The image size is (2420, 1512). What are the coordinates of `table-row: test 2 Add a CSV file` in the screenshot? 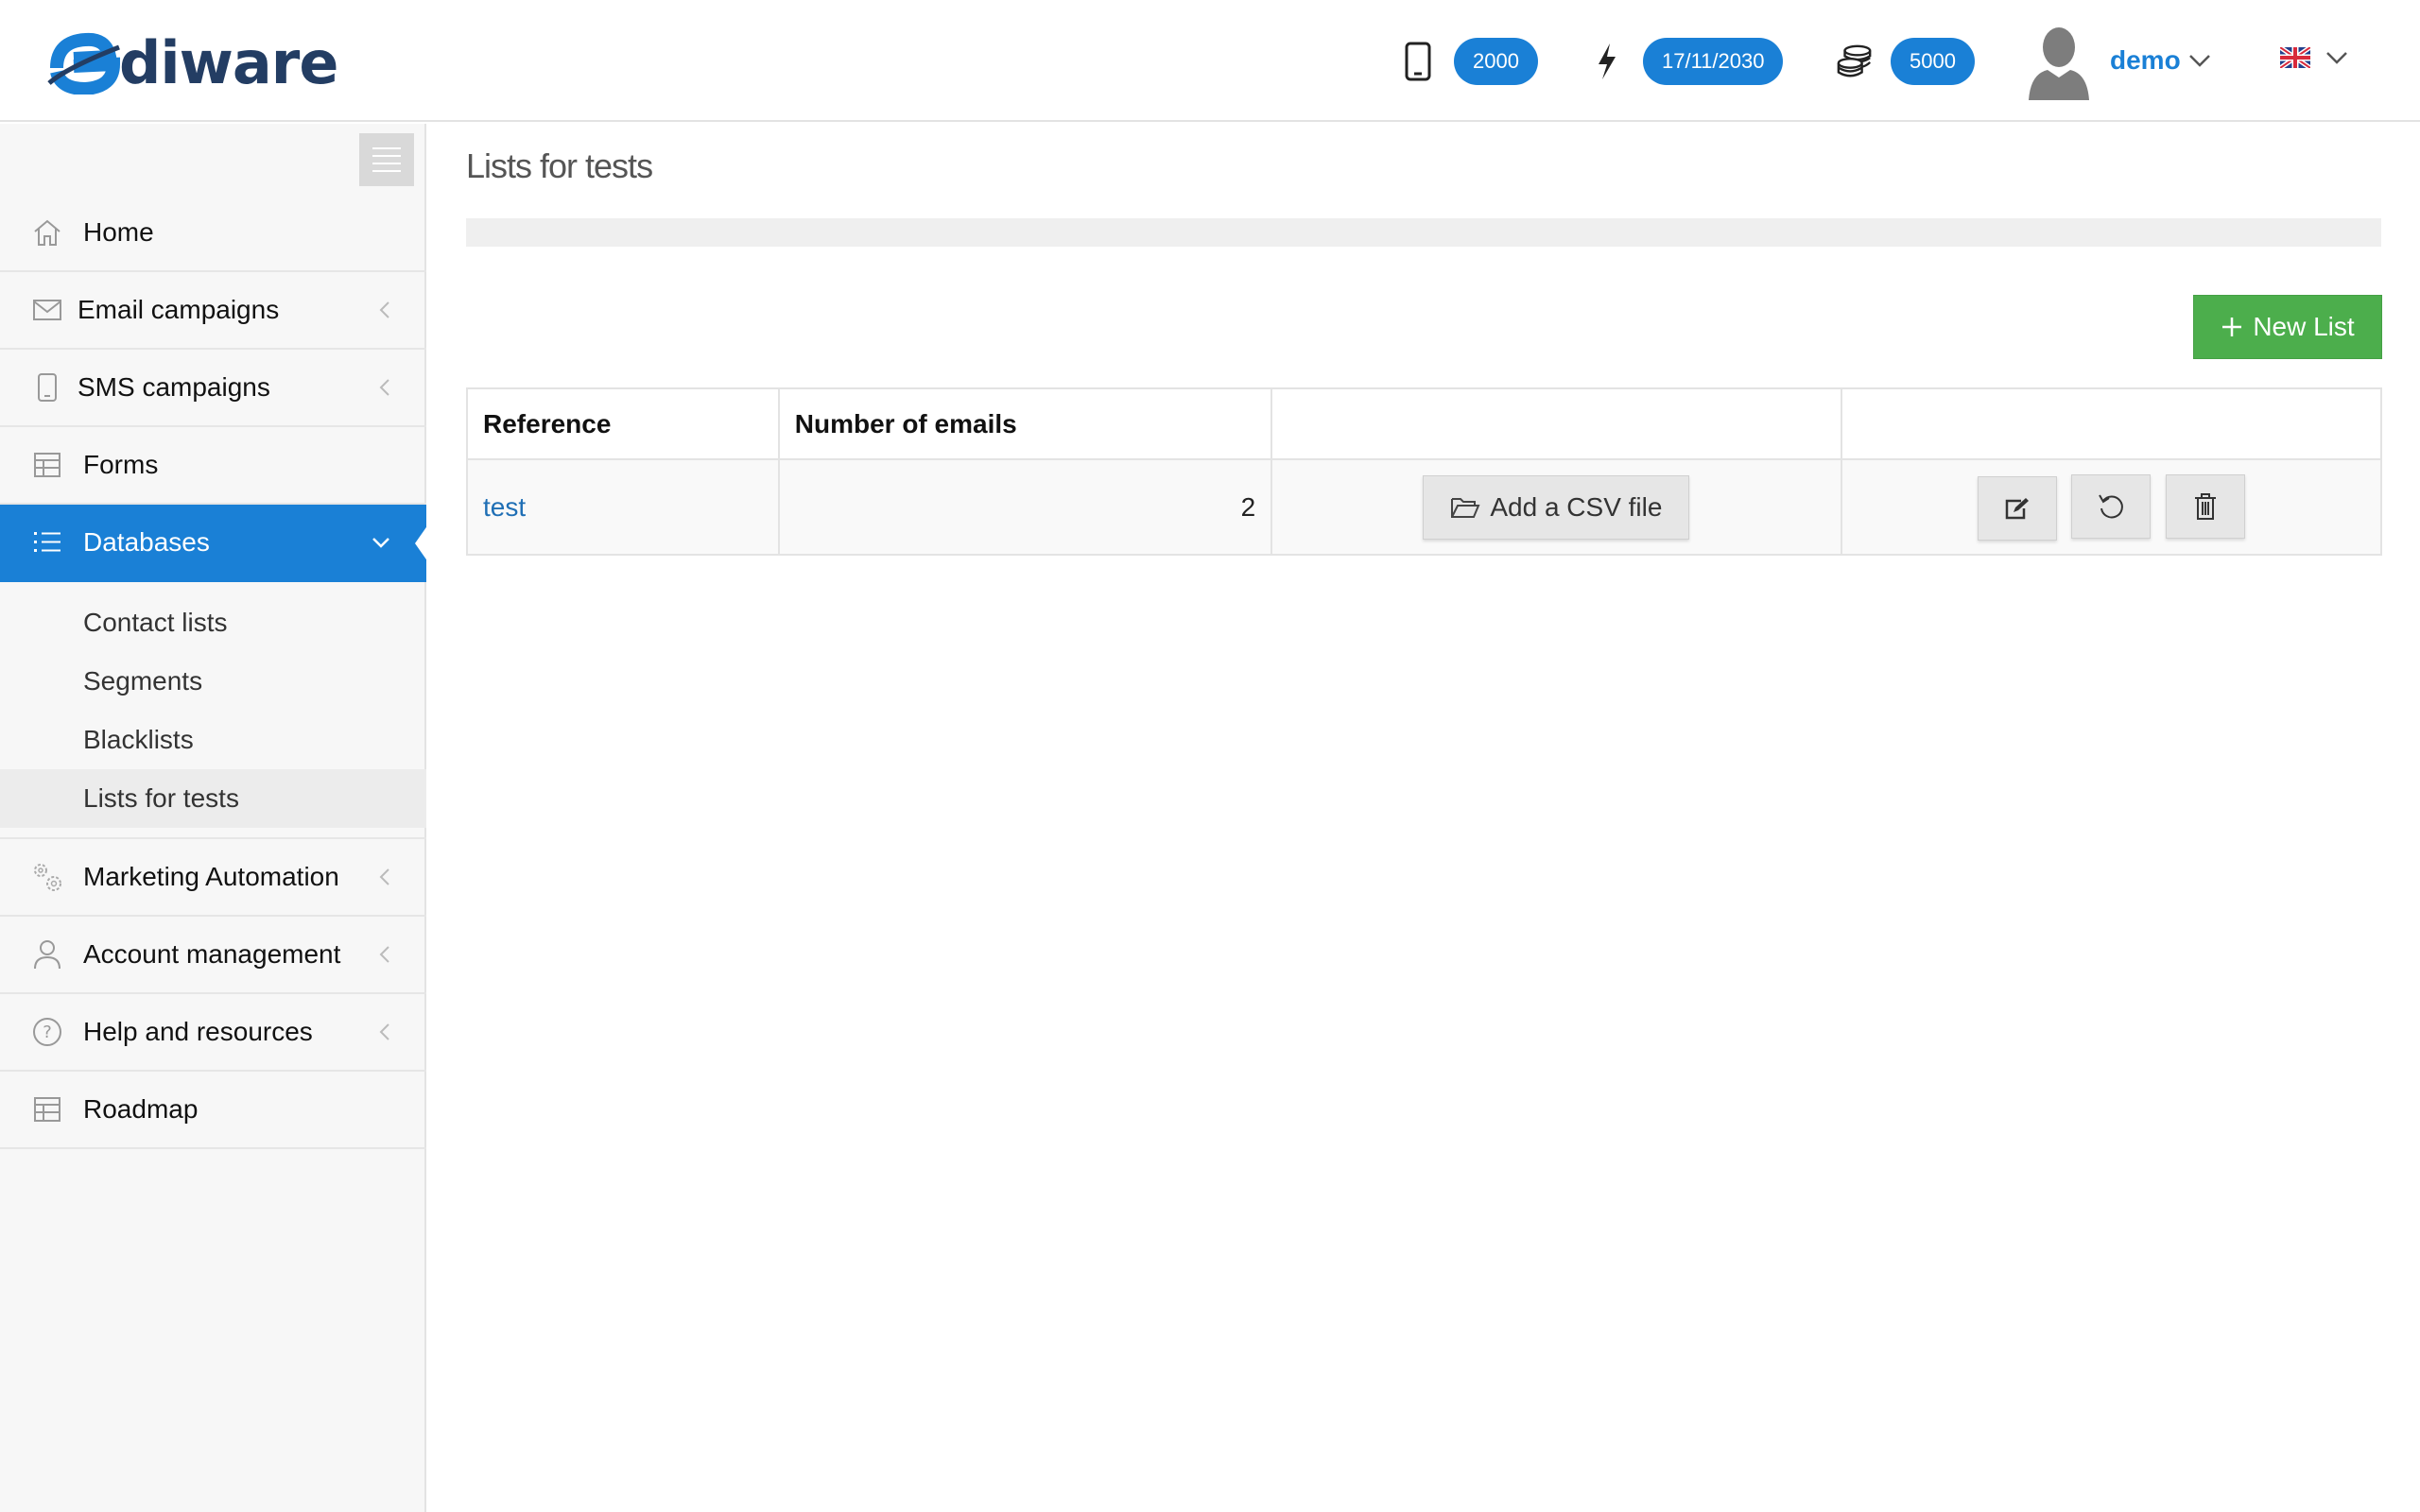 It's located at (1424, 507).